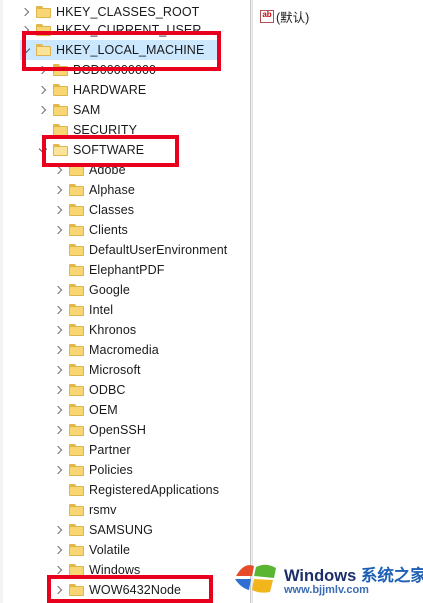 This screenshot has width=423, height=603. Describe the element at coordinates (112, 190) in the screenshot. I see `tree-item-label: Alphase` at that location.